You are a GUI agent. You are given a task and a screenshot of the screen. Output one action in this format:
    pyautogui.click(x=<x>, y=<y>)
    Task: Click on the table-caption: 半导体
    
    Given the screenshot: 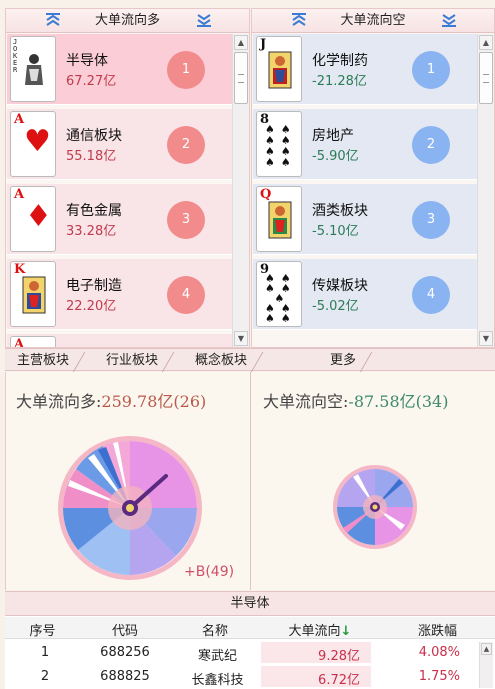 What is the action you would take?
    pyautogui.click(x=250, y=604)
    